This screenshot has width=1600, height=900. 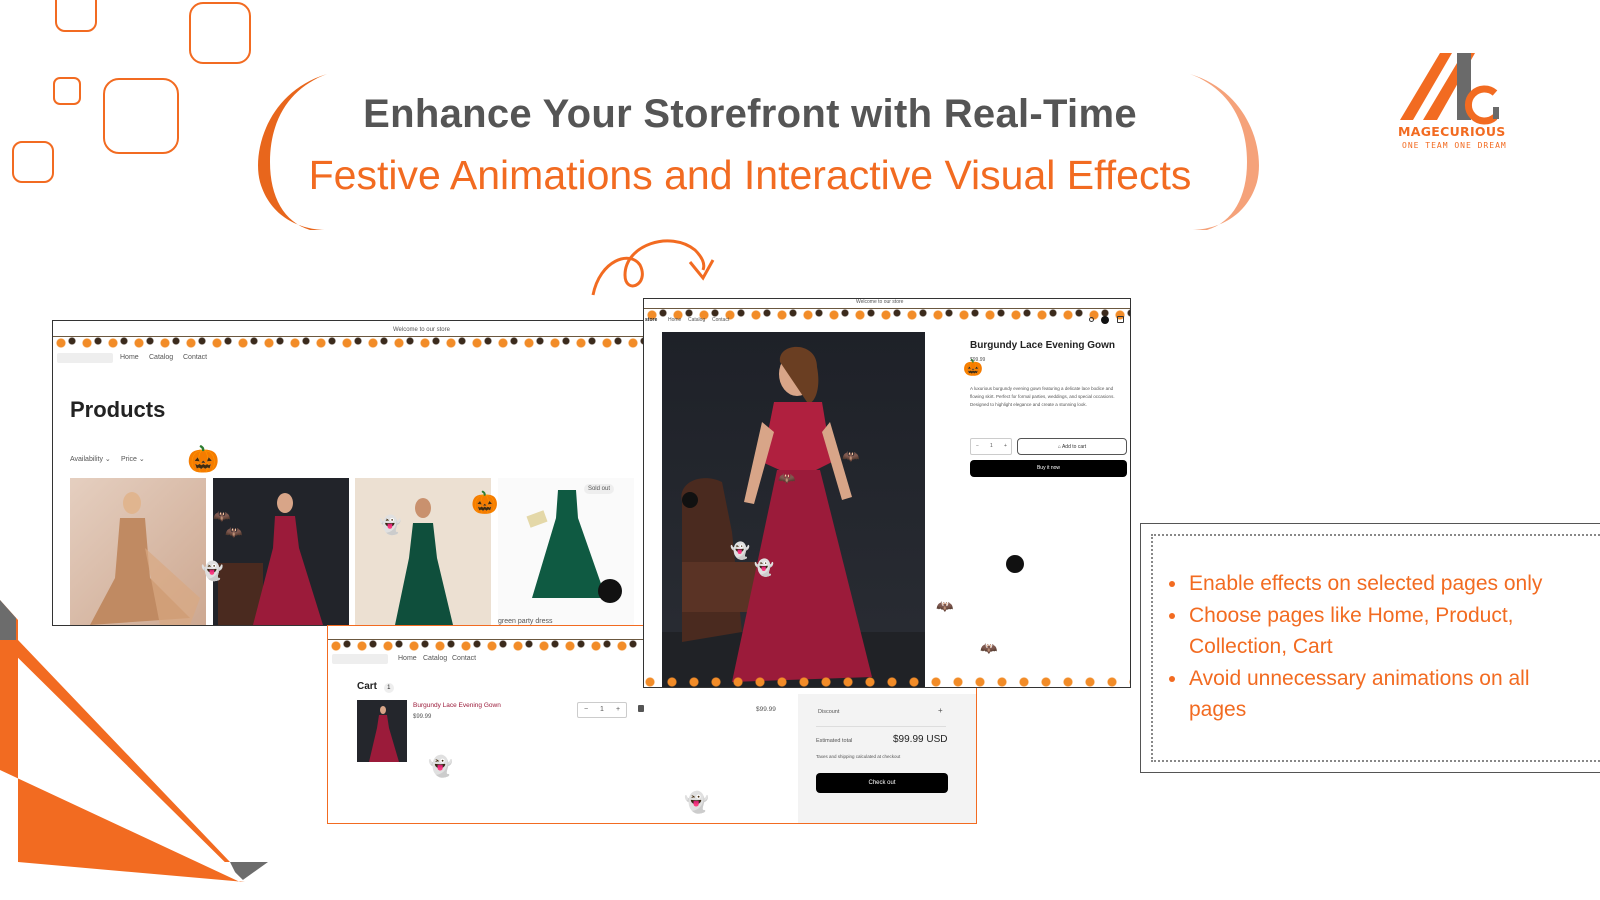 I want to click on product-card-gold-gown, so click(x=138, y=551).